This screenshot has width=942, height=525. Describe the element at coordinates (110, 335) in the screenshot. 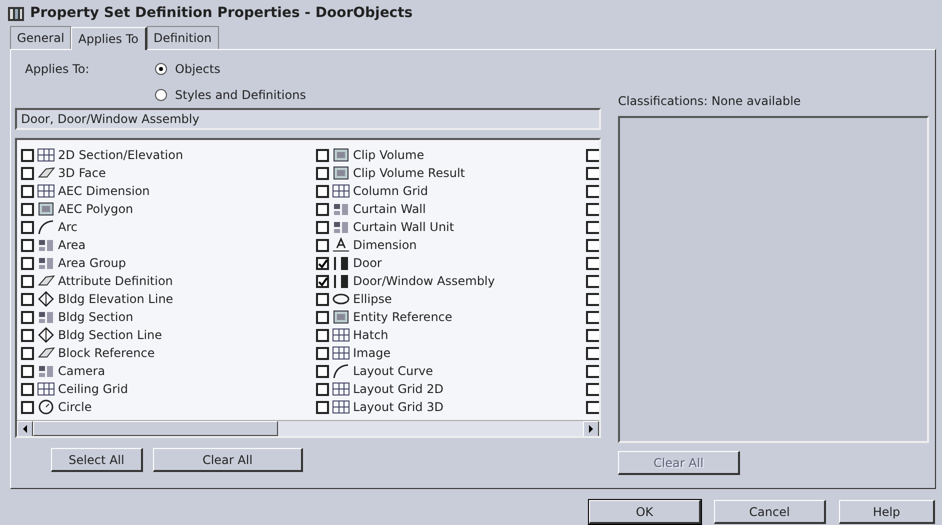

I see `object-type-label: Bldg Section Line` at that location.